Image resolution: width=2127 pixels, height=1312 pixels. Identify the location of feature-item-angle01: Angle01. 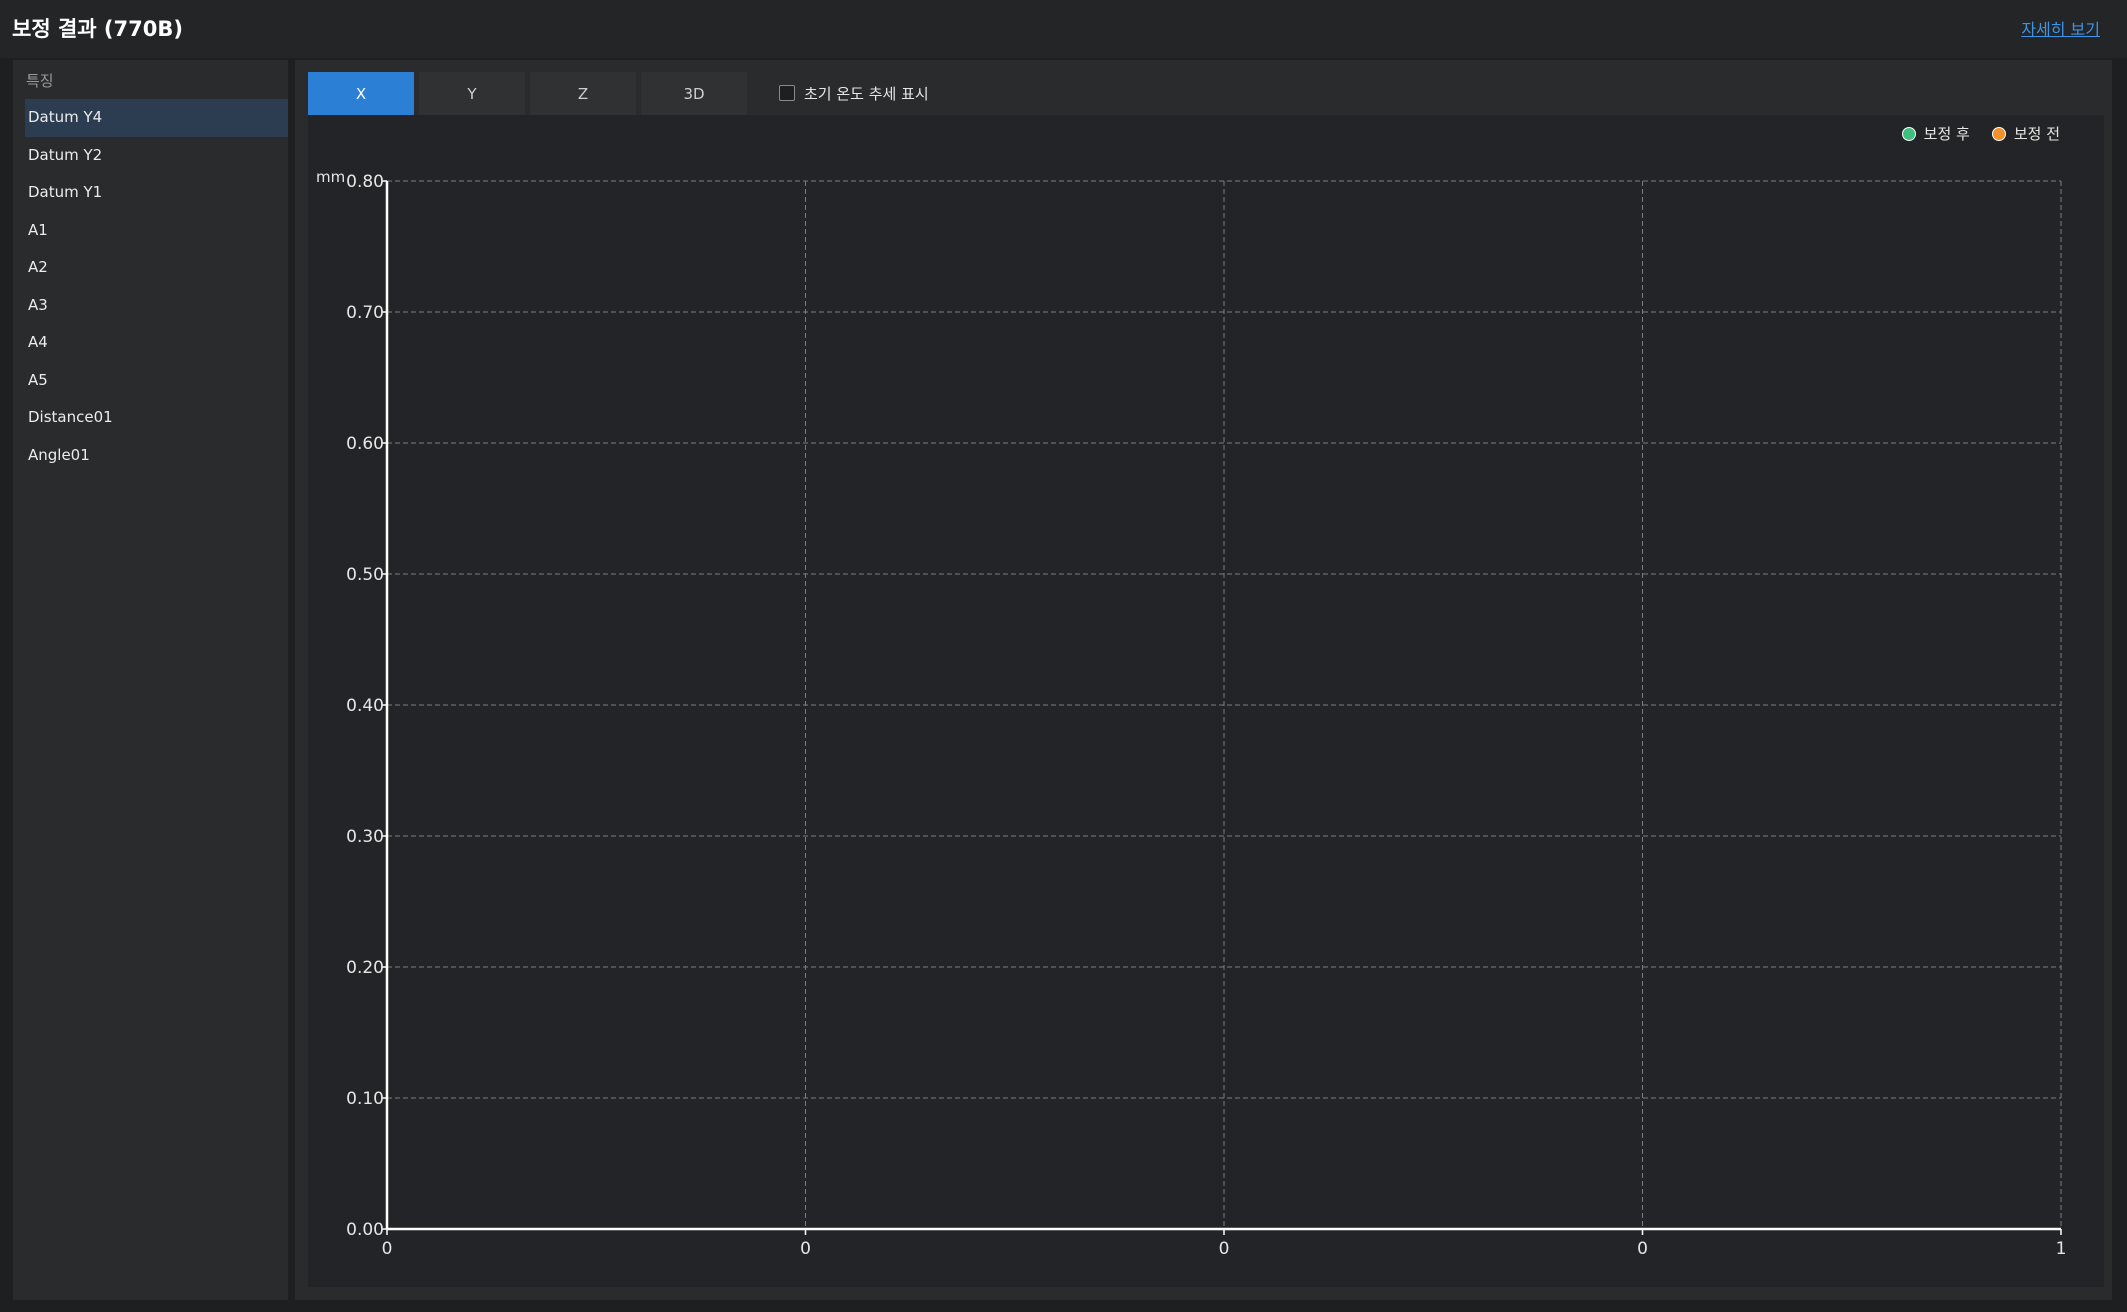
(156, 456).